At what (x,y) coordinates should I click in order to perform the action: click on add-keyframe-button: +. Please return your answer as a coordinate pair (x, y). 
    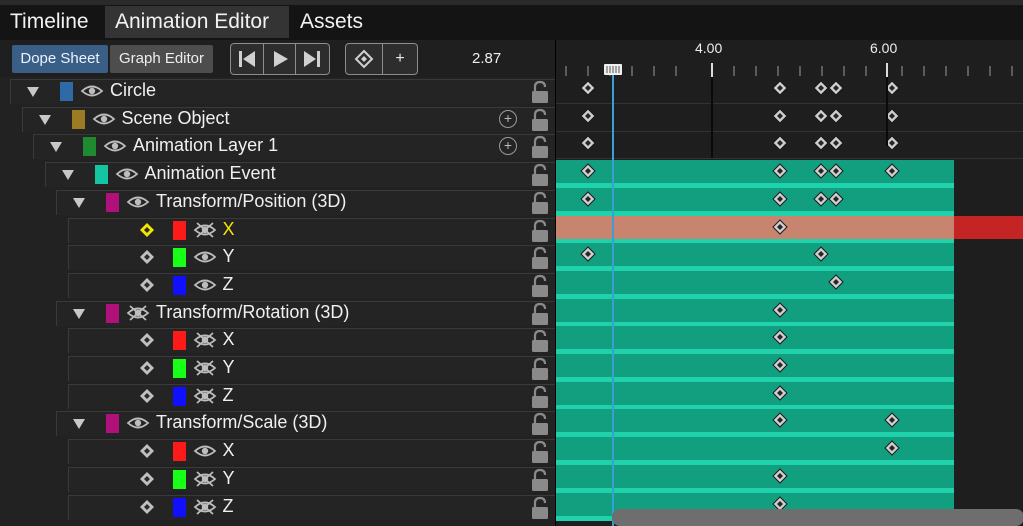
    Looking at the image, I should click on (399, 59).